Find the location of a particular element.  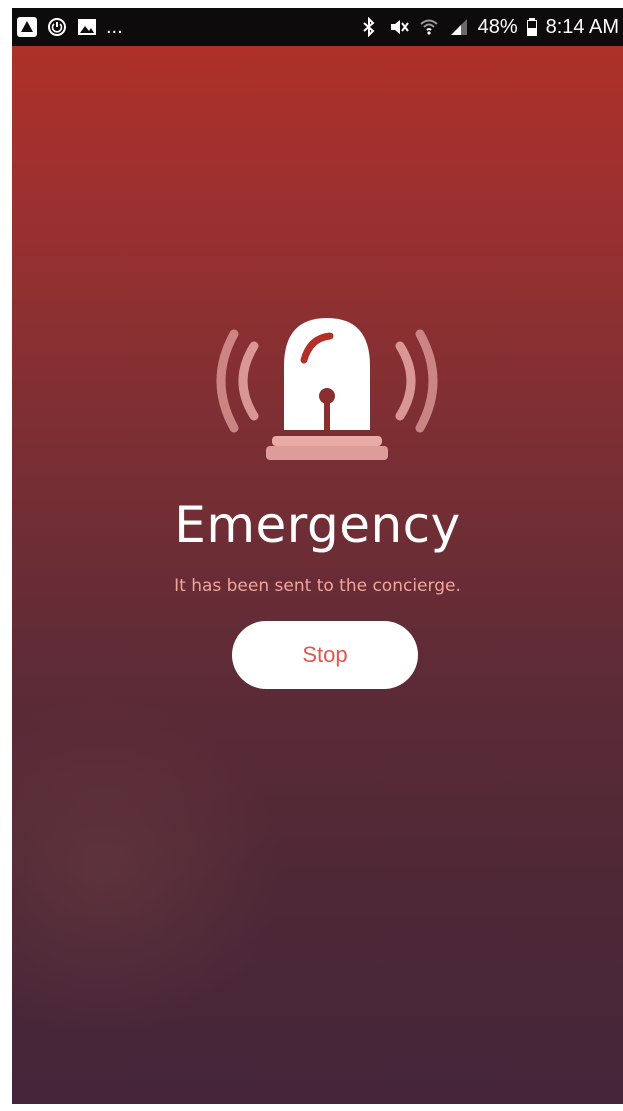

clock-time: 8:14 AM is located at coordinates (582, 27).